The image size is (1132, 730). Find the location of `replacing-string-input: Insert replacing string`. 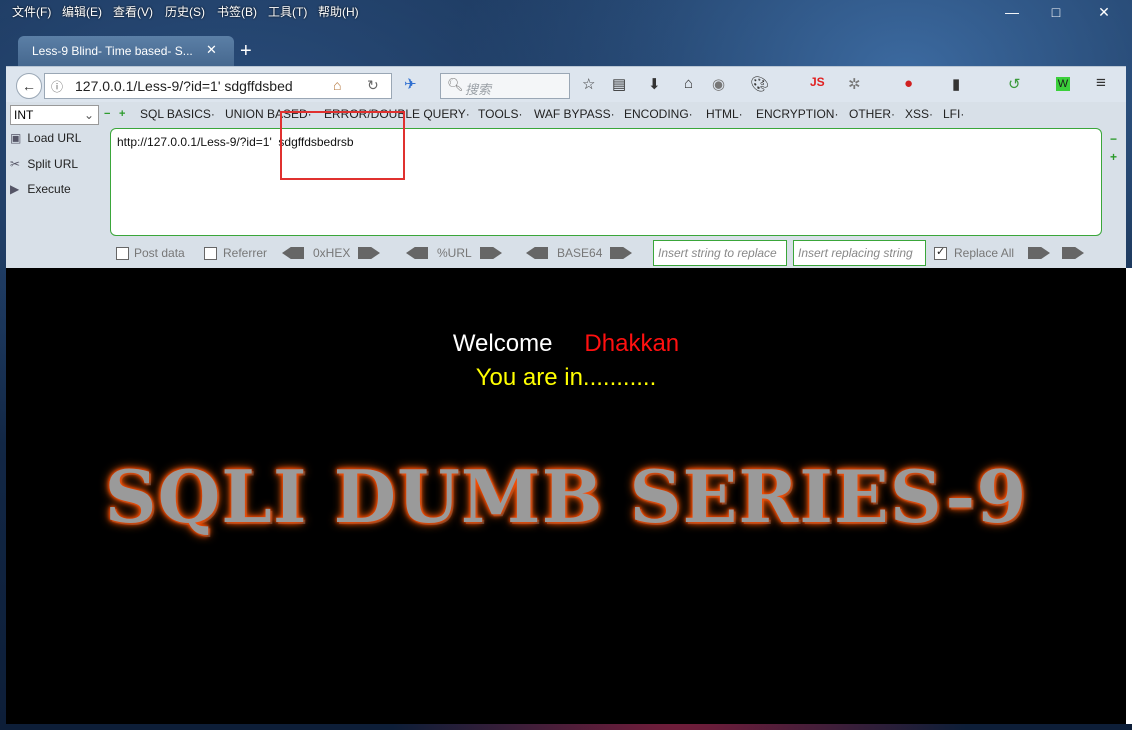

replacing-string-input: Insert replacing string is located at coordinates (859, 253).